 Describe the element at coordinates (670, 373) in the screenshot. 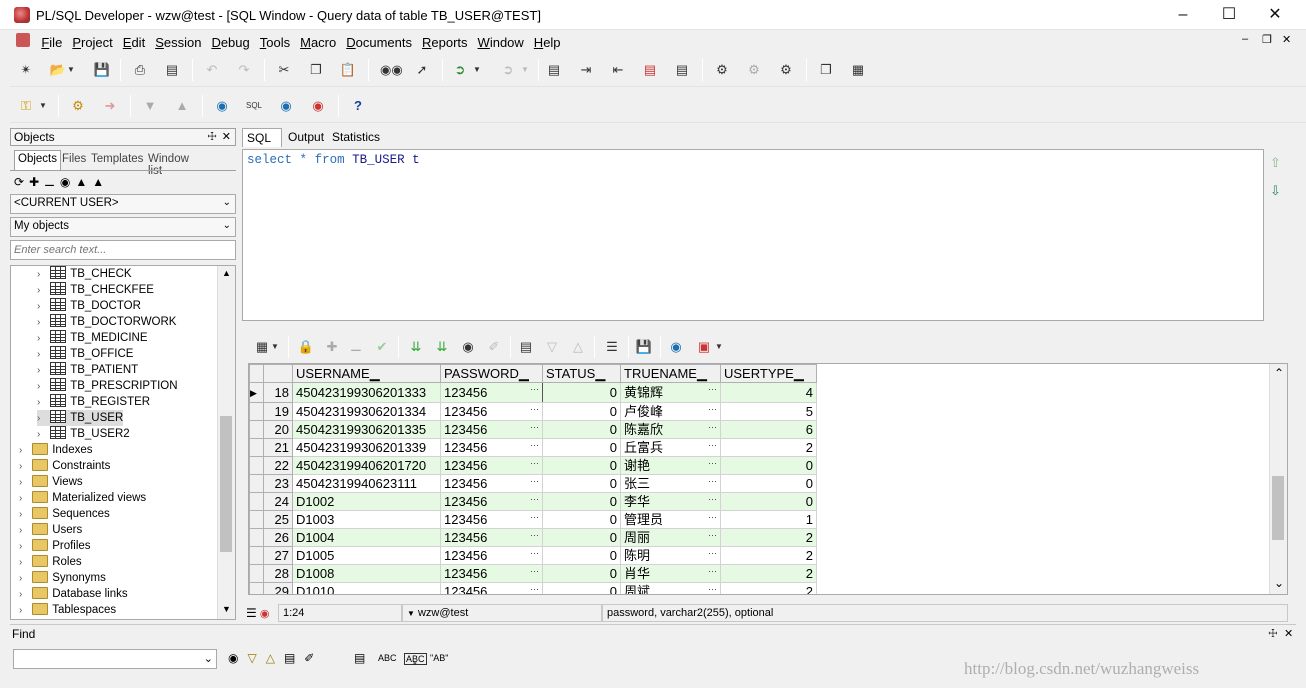

I see `column-header-truename: TRUENAME▁` at that location.